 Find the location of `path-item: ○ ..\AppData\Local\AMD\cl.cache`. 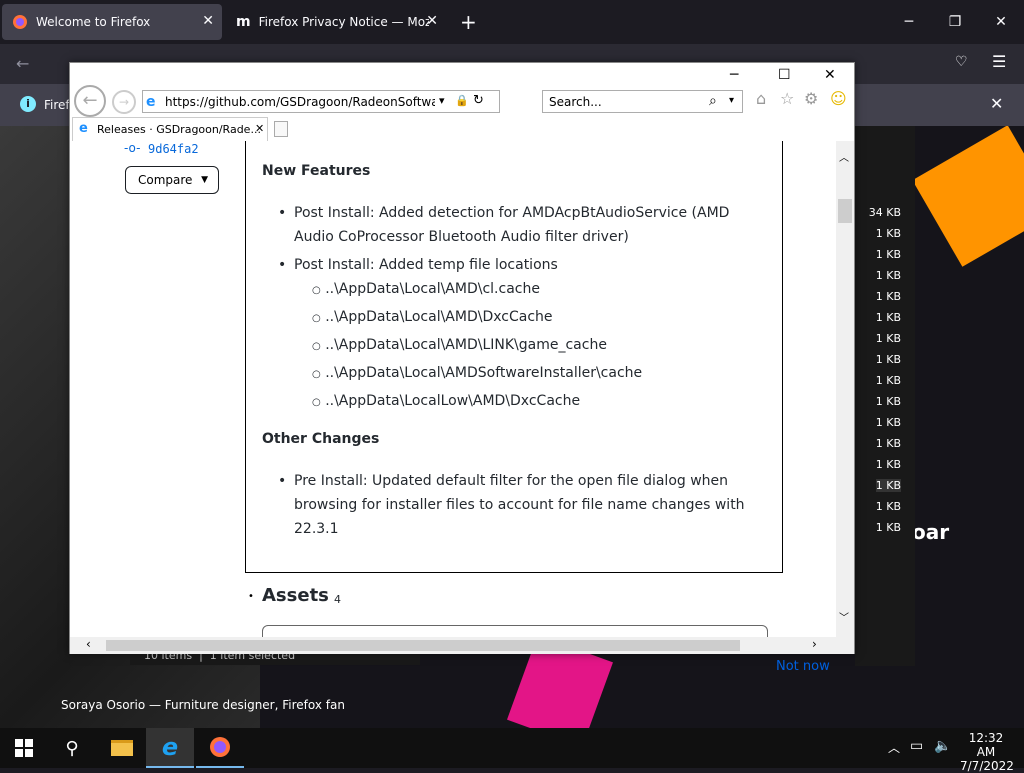

path-item: ○ ..\AppData\Local\AMD\cl.cache is located at coordinates (426, 289).